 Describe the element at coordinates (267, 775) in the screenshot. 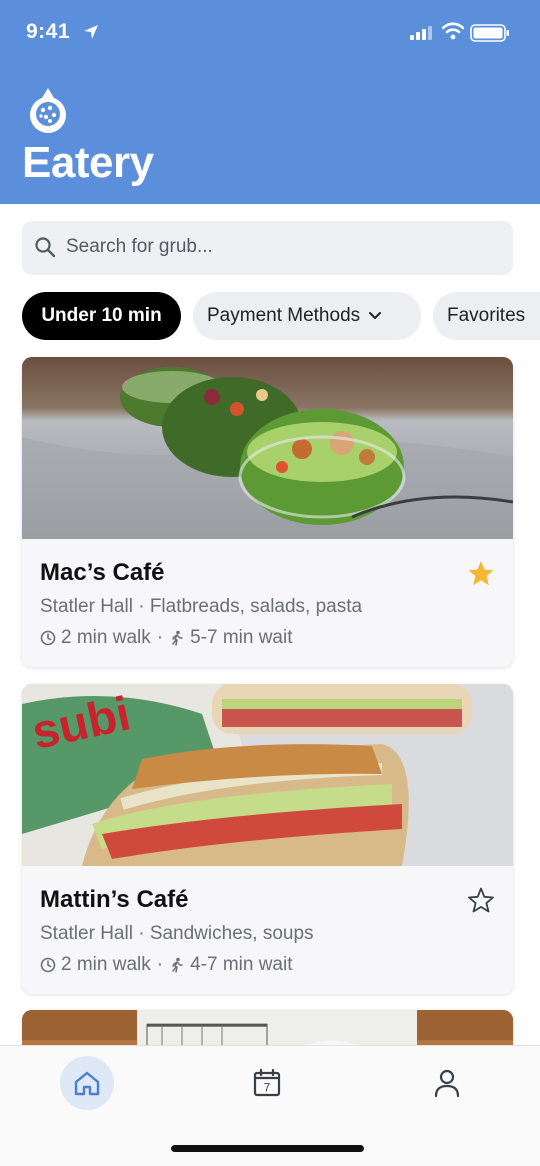

I see `eatery-photo-sandwiches: subi` at that location.